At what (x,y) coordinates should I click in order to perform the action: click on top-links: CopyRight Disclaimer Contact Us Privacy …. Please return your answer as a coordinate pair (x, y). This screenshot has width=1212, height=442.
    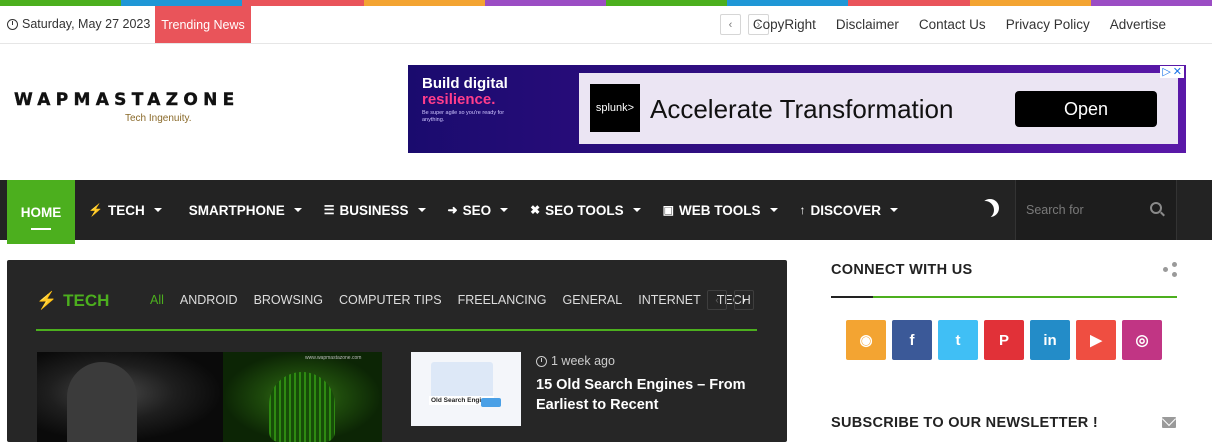
    Looking at the image, I should click on (959, 24).